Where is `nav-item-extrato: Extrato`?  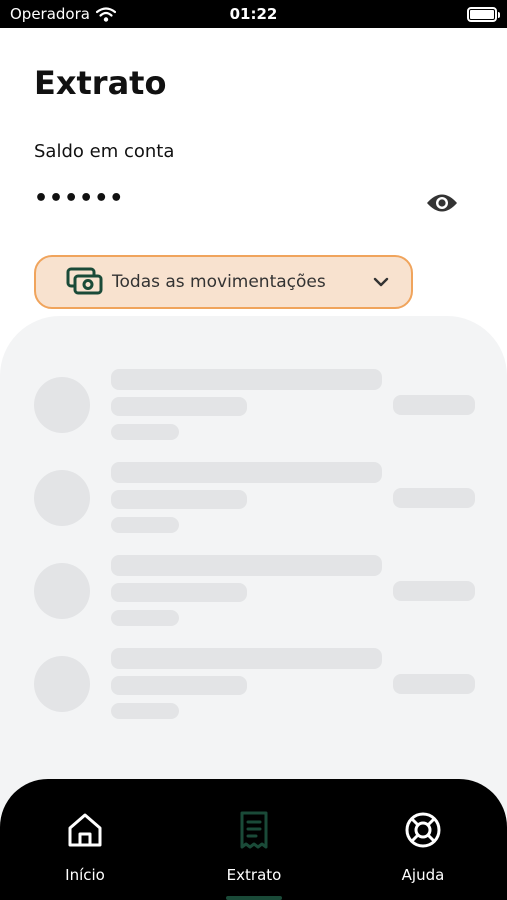 nav-item-extrato: Extrato is located at coordinates (254, 839).